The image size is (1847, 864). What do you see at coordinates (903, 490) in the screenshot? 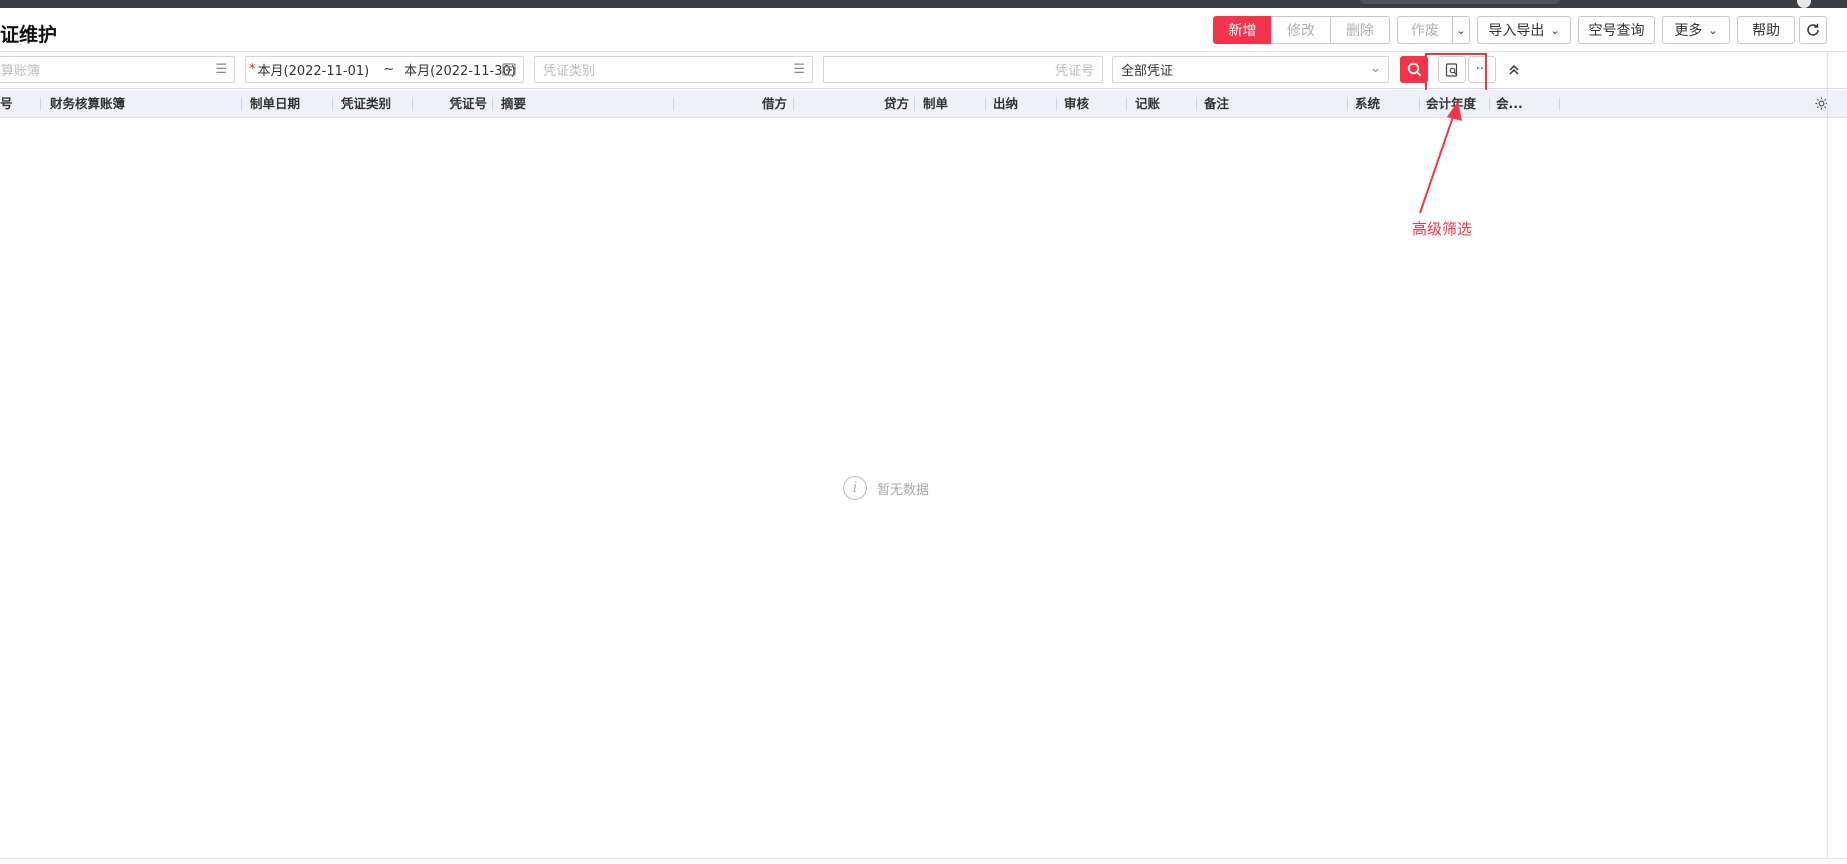
I see `empty-state-text: 暂无数据` at bounding box center [903, 490].